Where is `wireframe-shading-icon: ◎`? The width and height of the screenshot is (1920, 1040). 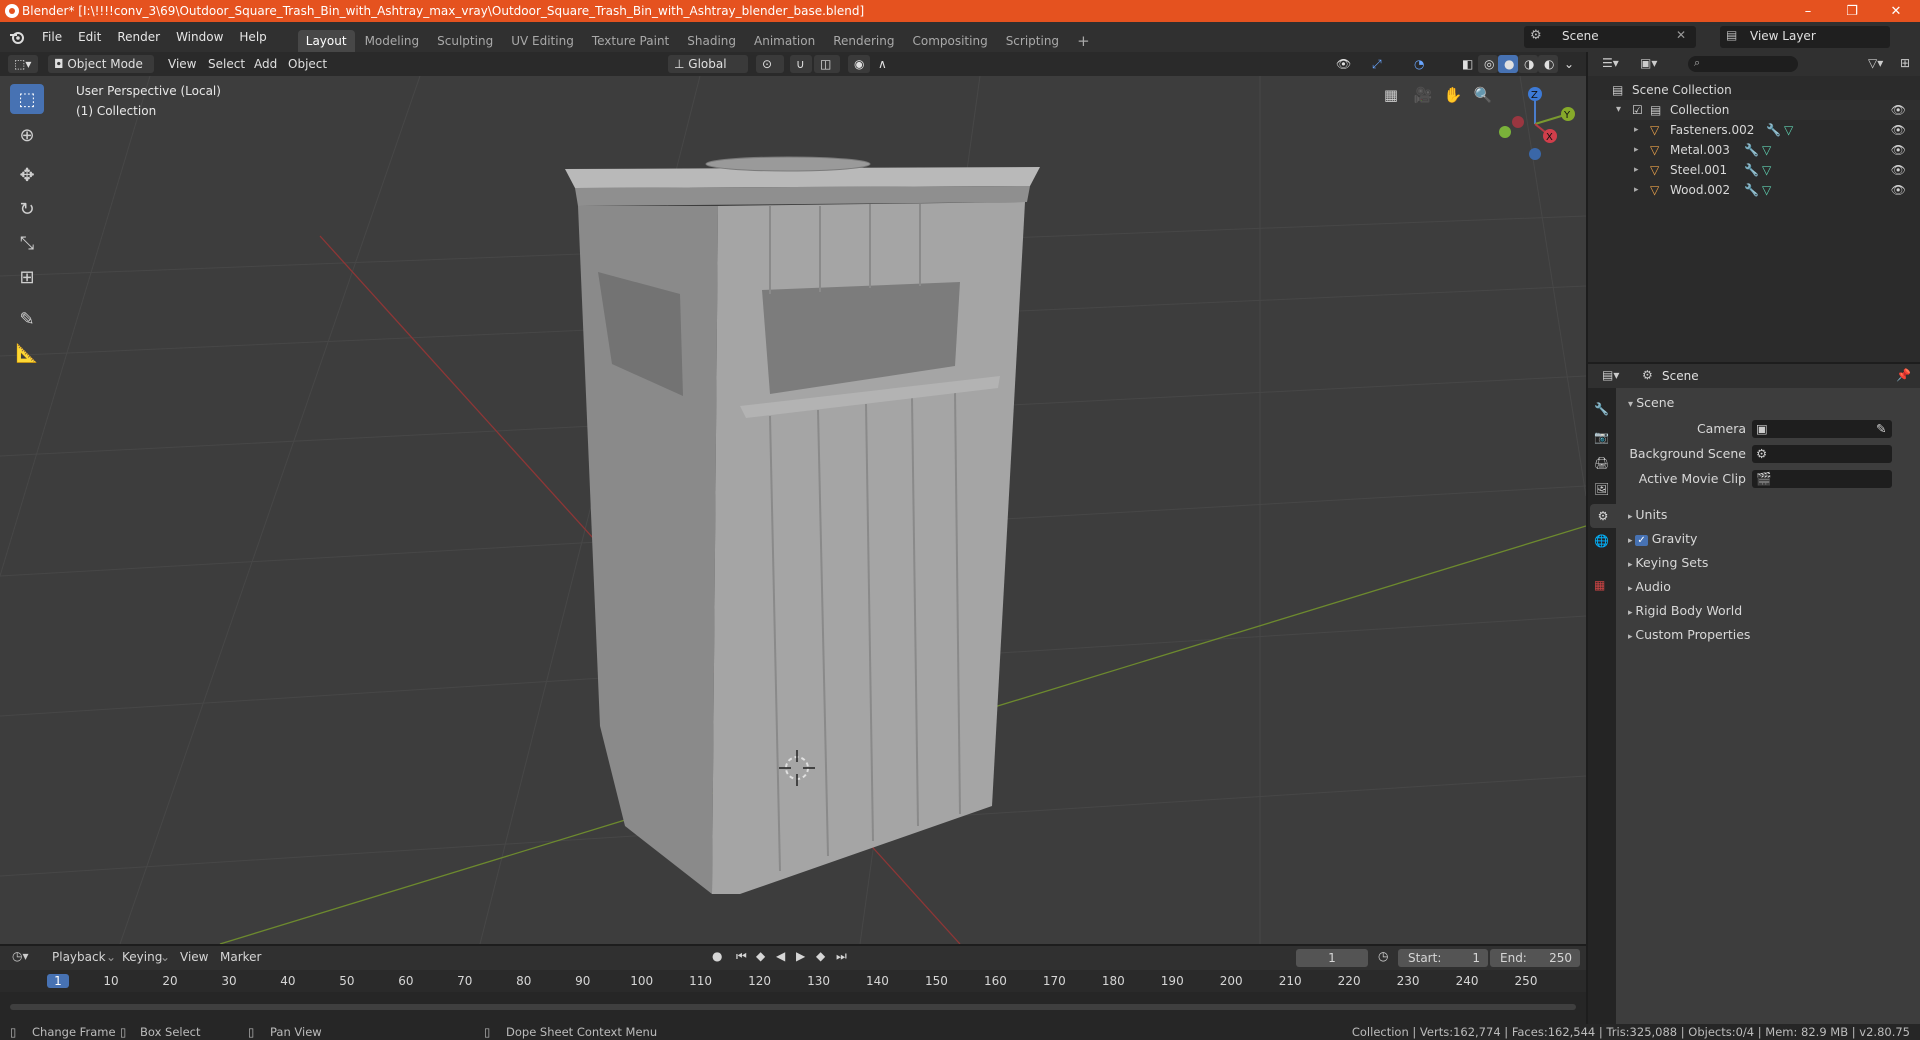 wireframe-shading-icon: ◎ is located at coordinates (1488, 64).